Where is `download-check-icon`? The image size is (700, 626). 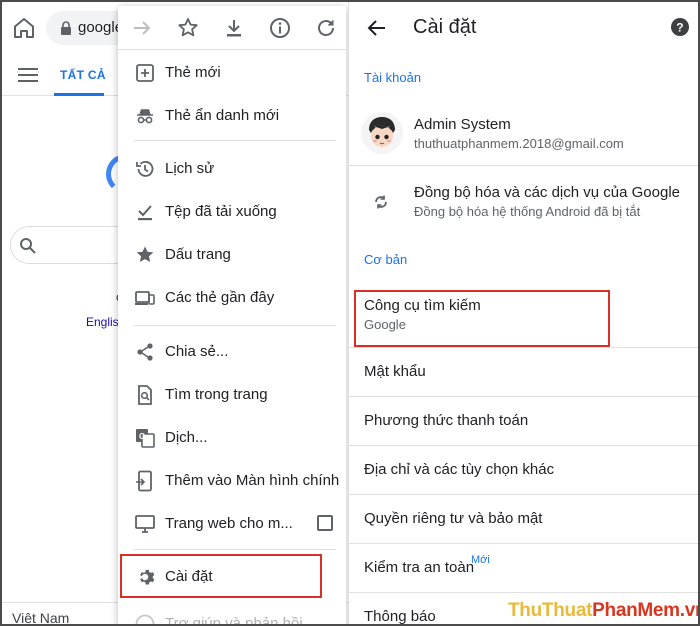 download-check-icon is located at coordinates (145, 213).